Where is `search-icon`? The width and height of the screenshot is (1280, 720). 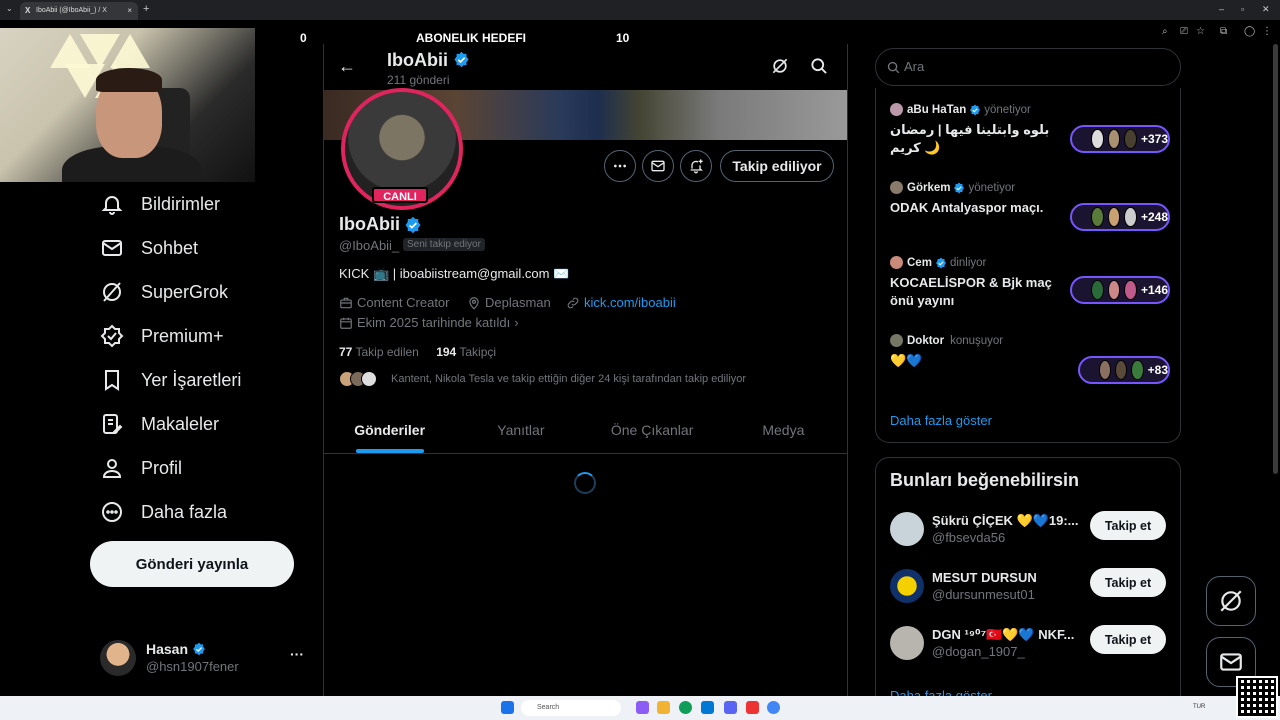
search-icon is located at coordinates (819, 66).